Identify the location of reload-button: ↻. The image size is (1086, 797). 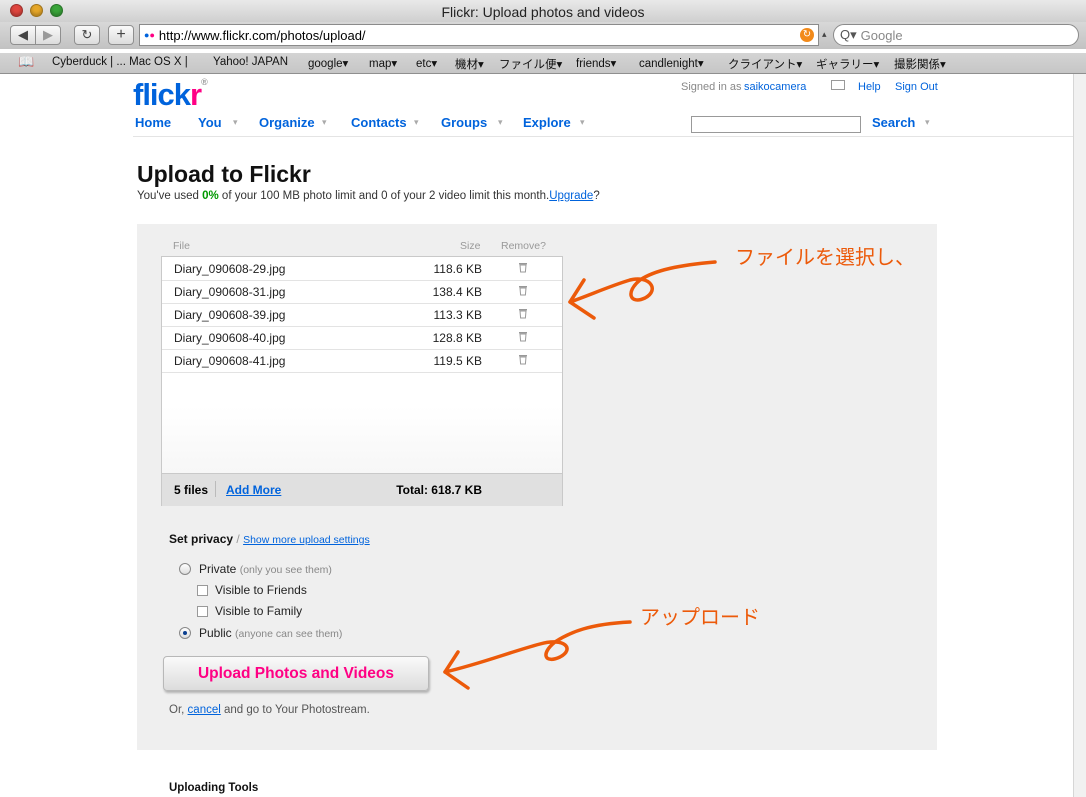
(87, 35).